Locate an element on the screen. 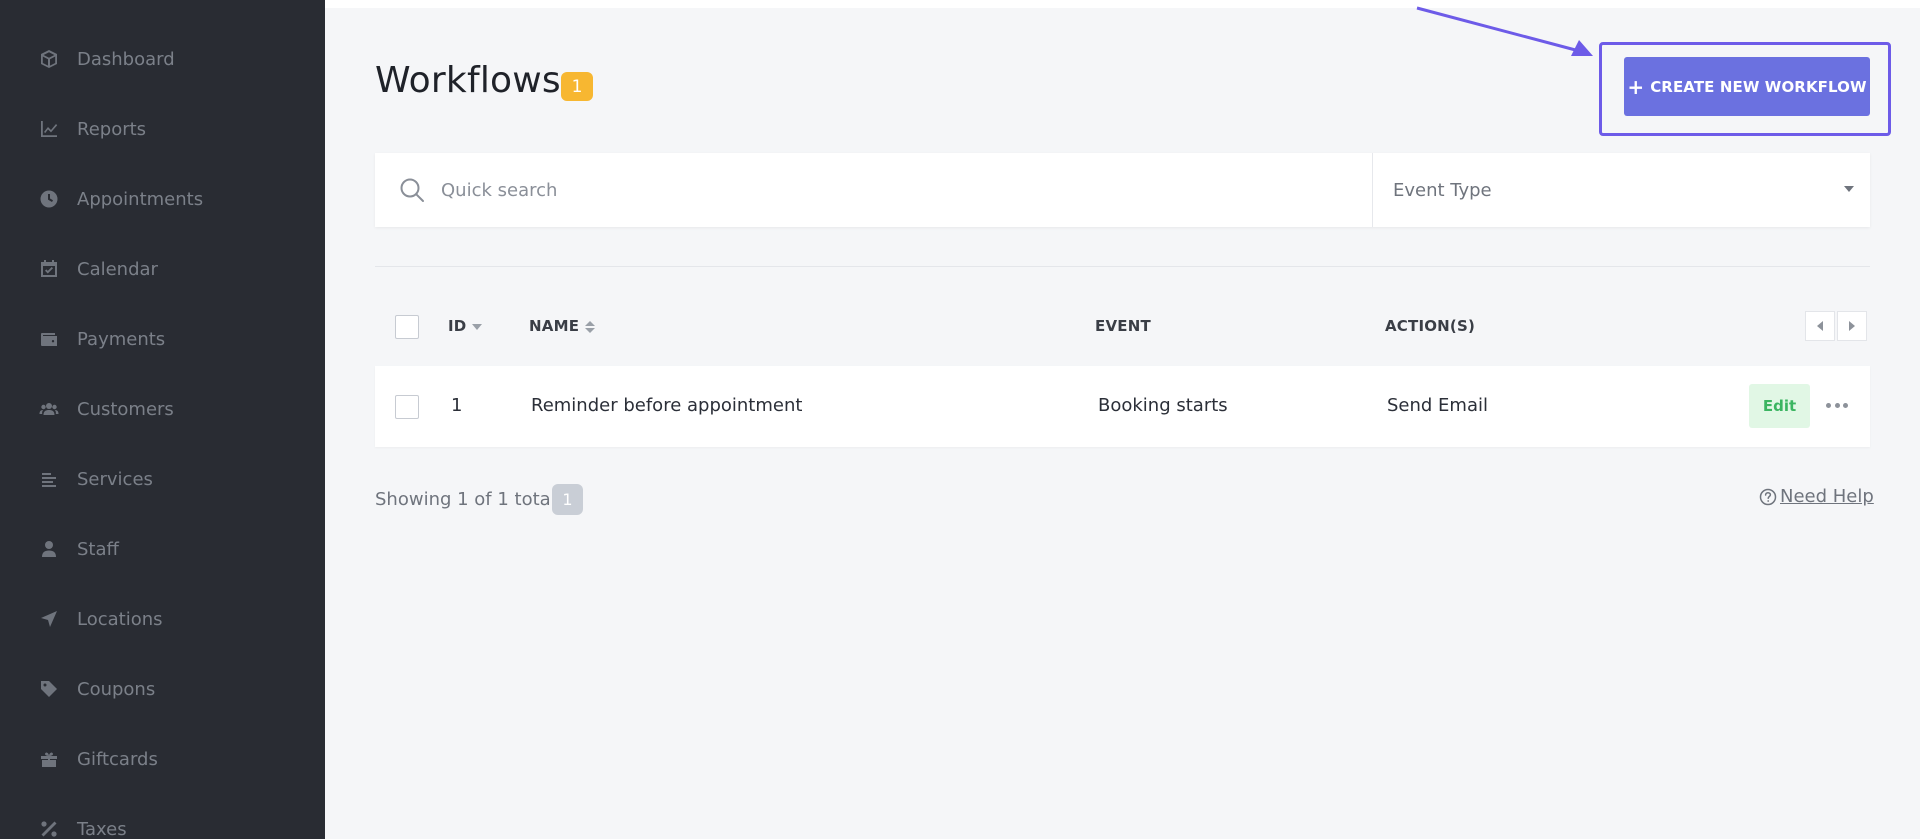 Image resolution: width=1920 pixels, height=839 pixels. edit-button: Edit is located at coordinates (1779, 406).